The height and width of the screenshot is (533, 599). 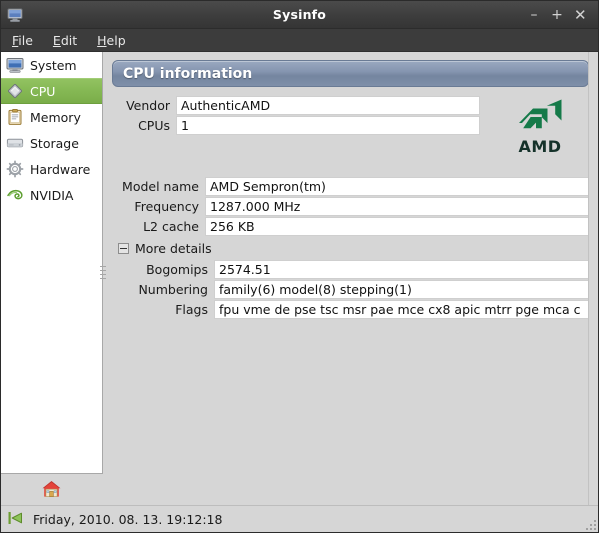 I want to click on amd-logo-text: AMD, so click(x=540, y=146).